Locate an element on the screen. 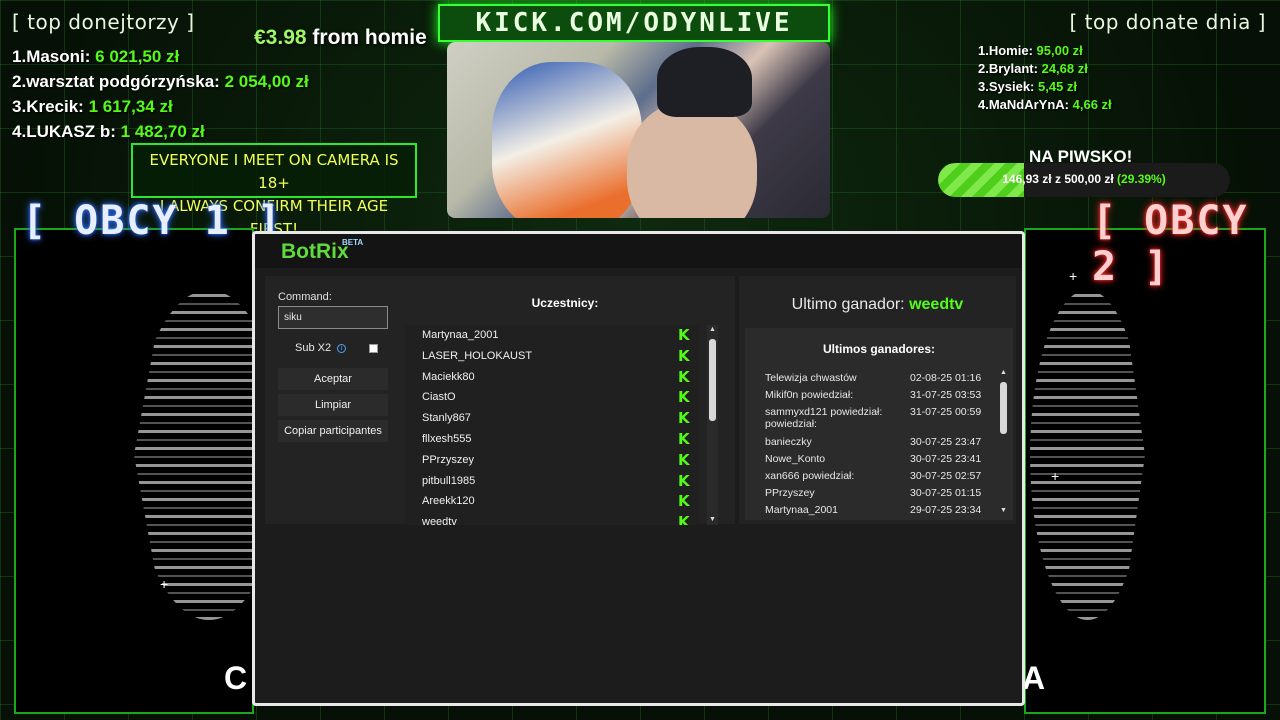  donor-row: 3.Sysiek: 5,45 zł is located at coordinates (1122, 87).